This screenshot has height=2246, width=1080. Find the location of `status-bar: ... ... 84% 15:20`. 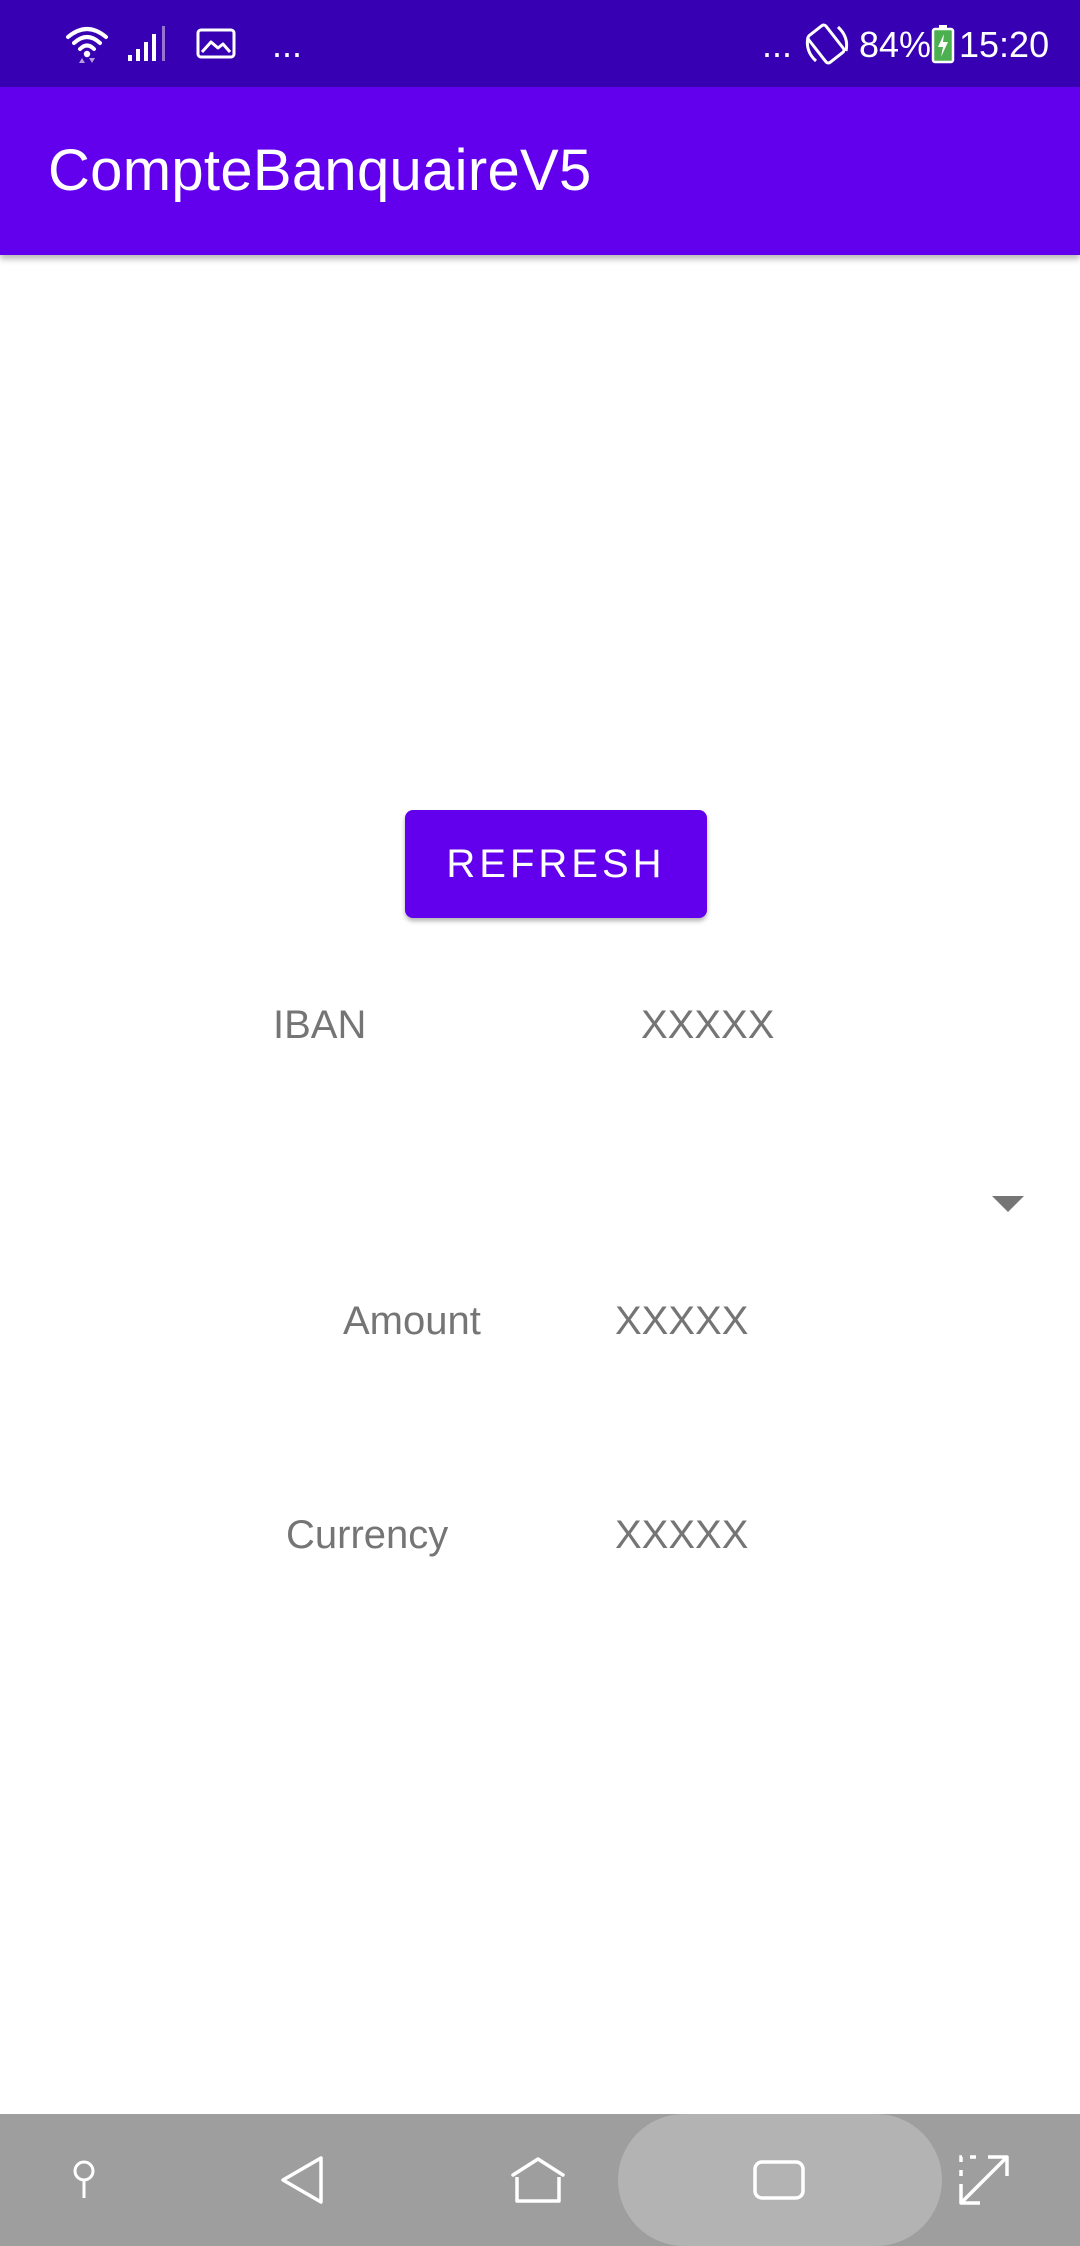

status-bar: ... ... 84% 15:20 is located at coordinates (540, 43).